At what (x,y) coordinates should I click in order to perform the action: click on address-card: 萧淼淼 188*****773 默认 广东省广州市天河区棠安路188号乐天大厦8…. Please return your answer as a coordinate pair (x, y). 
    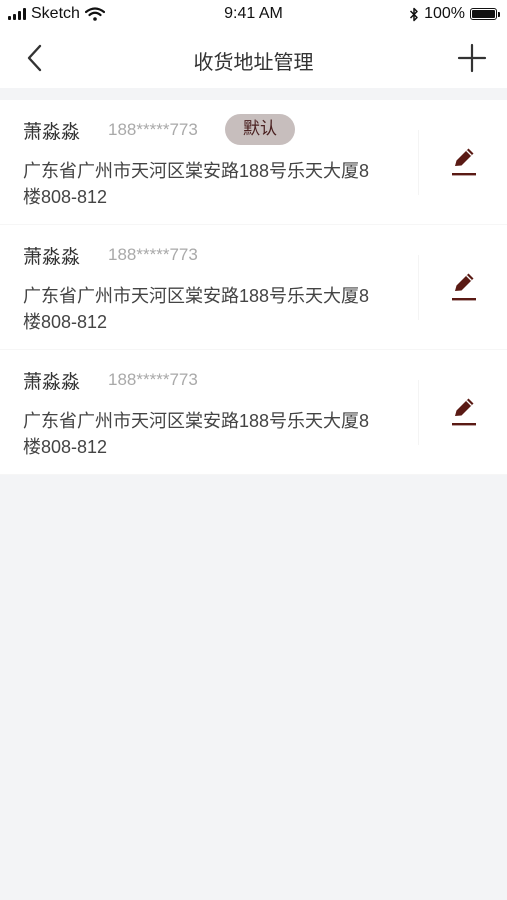
    Looking at the image, I should click on (253, 162).